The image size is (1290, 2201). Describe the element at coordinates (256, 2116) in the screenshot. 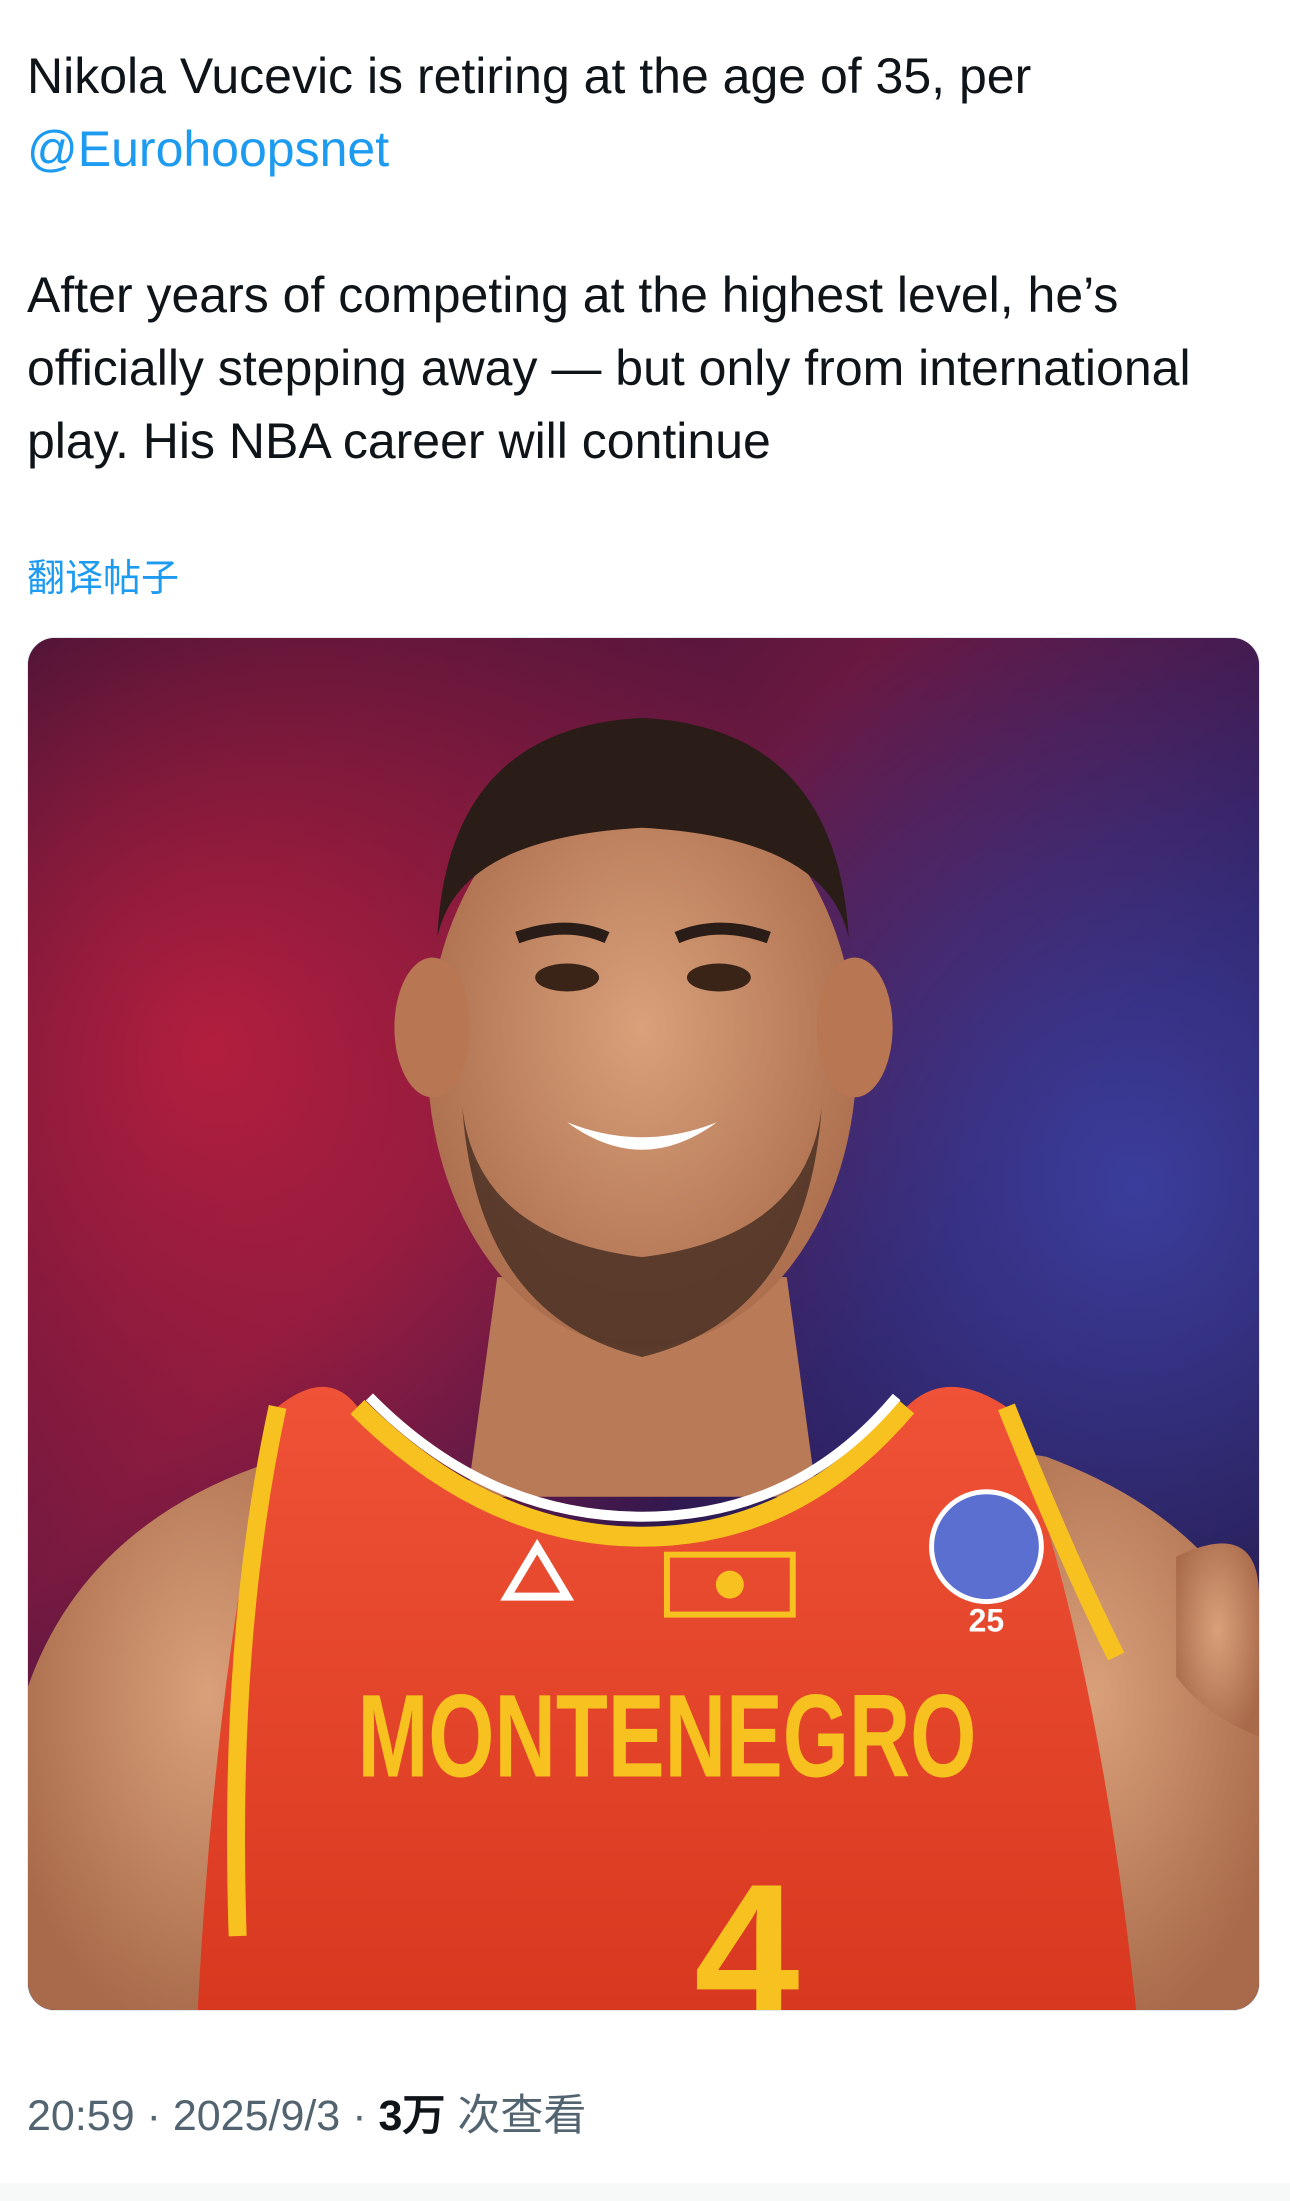

I see `tweet-date: 2025/9/3` at that location.